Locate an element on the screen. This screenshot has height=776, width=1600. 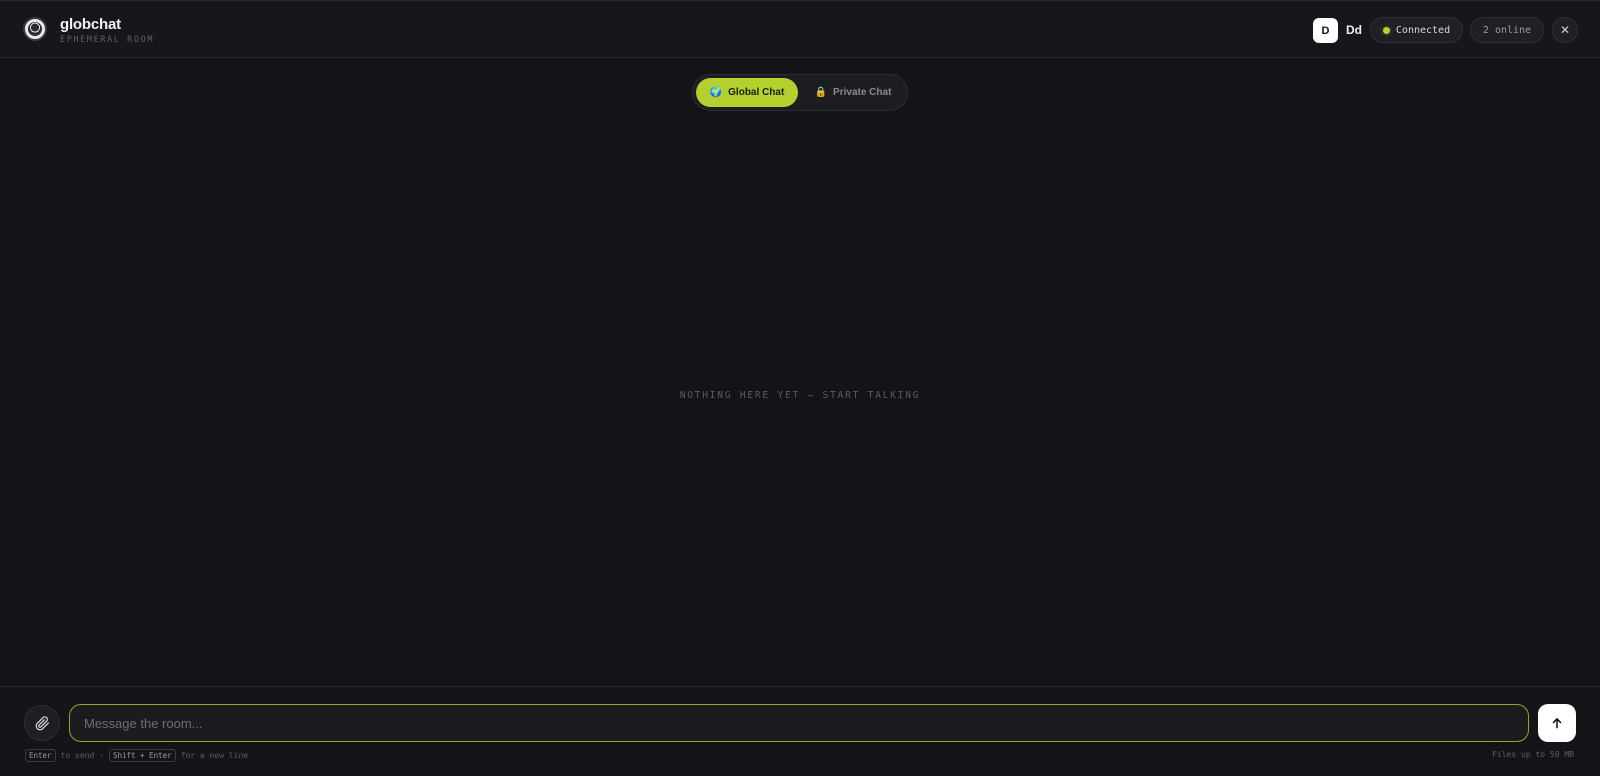
online-count-badge: 2 online is located at coordinates (1507, 30).